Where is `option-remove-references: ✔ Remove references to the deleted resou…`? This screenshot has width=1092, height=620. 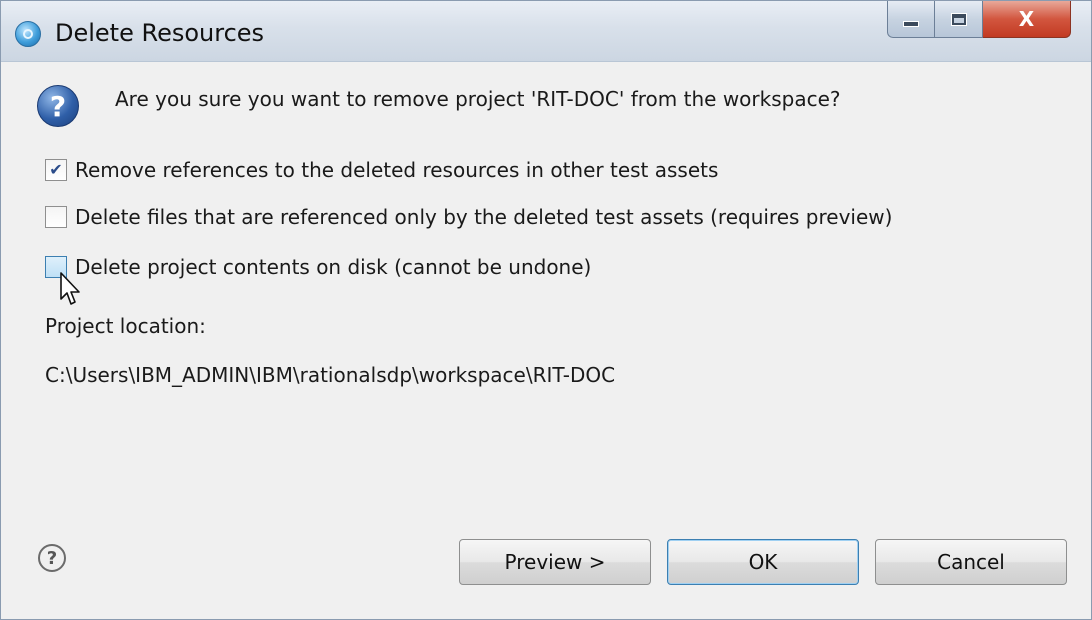 option-remove-references: ✔ Remove references to the deleted resou… is located at coordinates (381, 170).